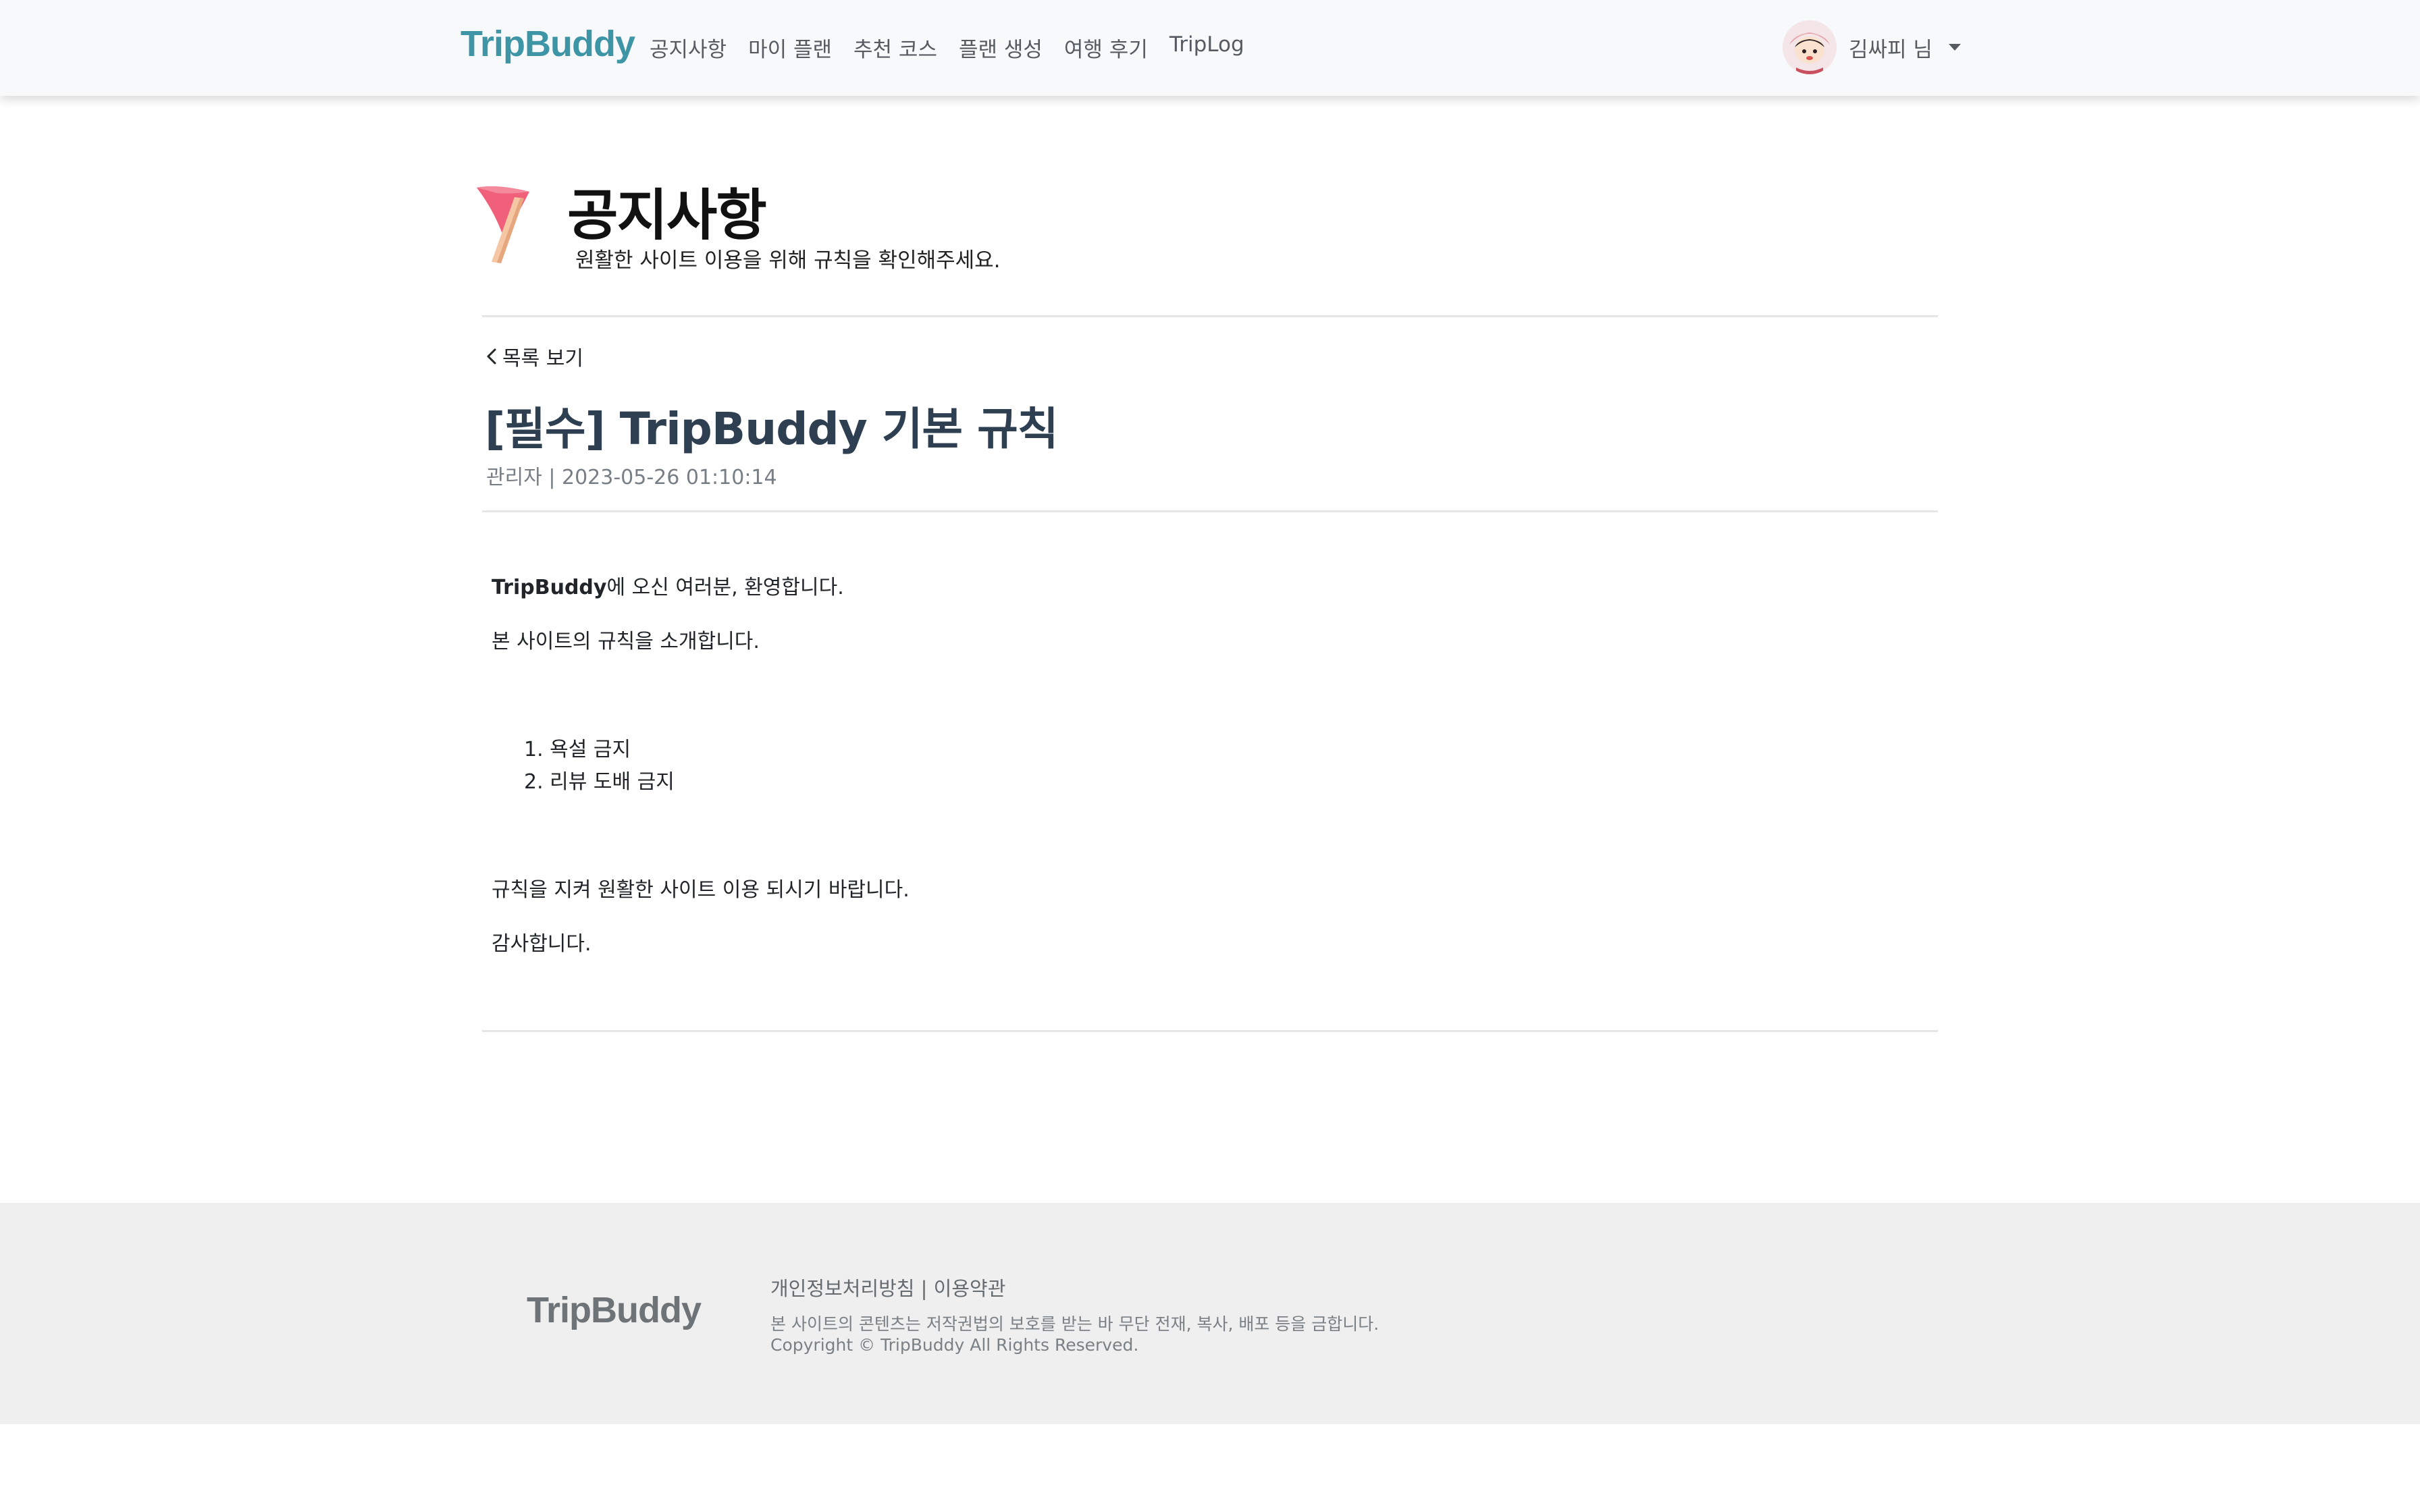 This screenshot has width=2420, height=1512. Describe the element at coordinates (542, 359) in the screenshot. I see `back-label: 목록 보기` at that location.